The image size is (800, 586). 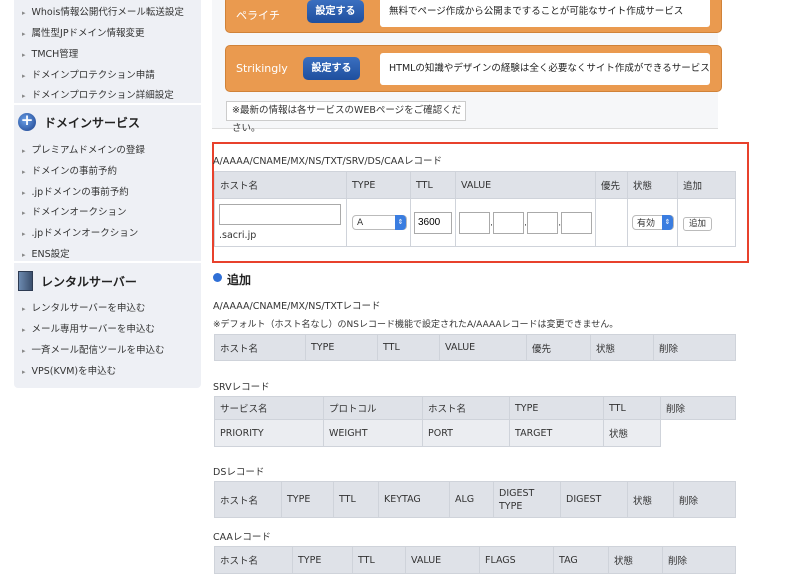 I want to click on service-description: 無料でページ作成から公開まですることが可能なサイト作成サービス, so click(x=545, y=13).